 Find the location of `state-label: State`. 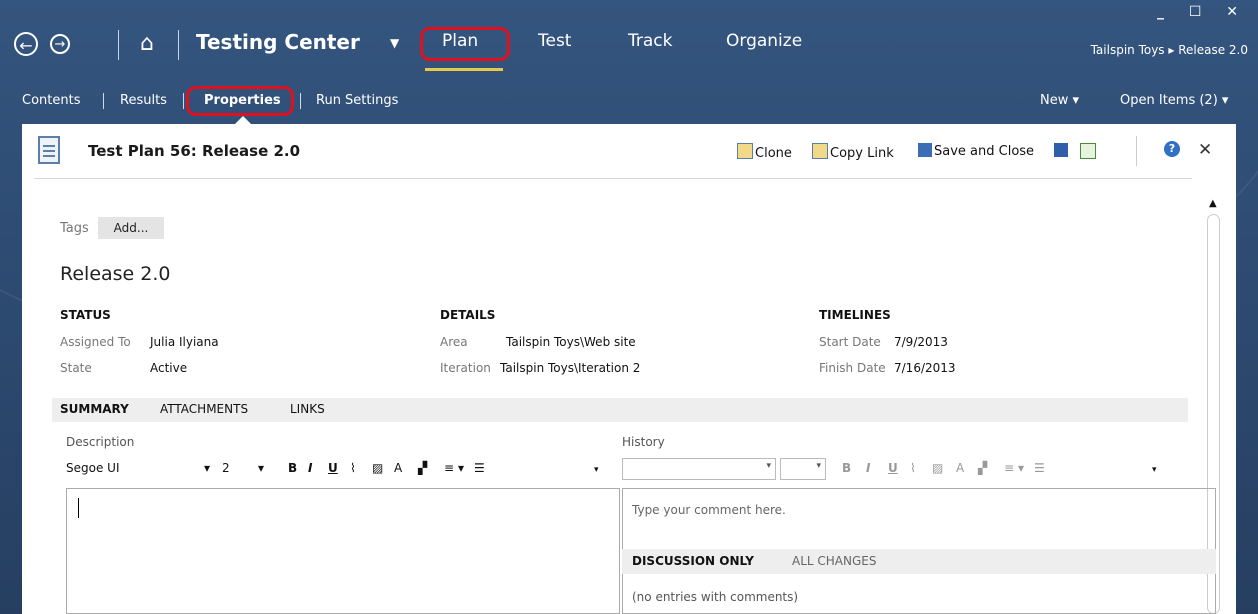

state-label: State is located at coordinates (76, 368).